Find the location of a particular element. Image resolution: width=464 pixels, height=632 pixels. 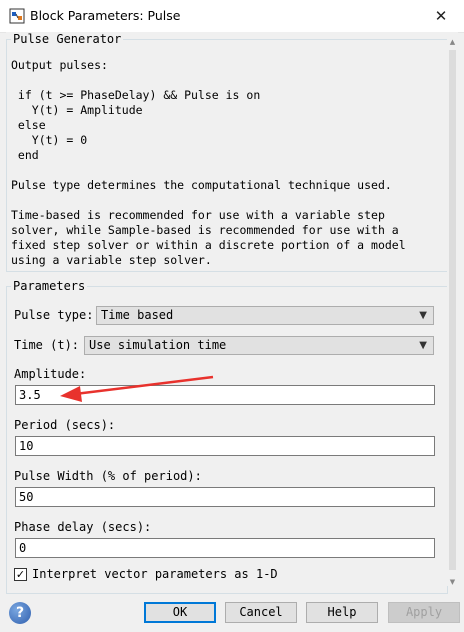

vertical-scrollbar: ▲ ▼ is located at coordinates (452, 312).